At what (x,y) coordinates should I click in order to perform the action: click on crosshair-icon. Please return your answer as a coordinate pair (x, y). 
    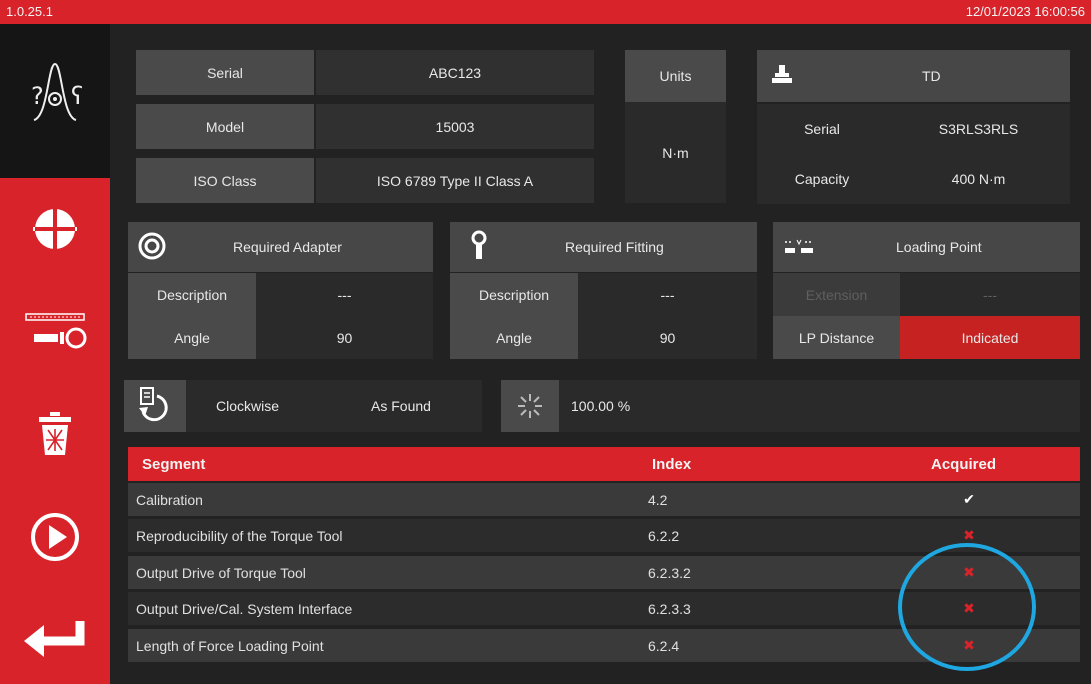
    Looking at the image, I should click on (55, 229).